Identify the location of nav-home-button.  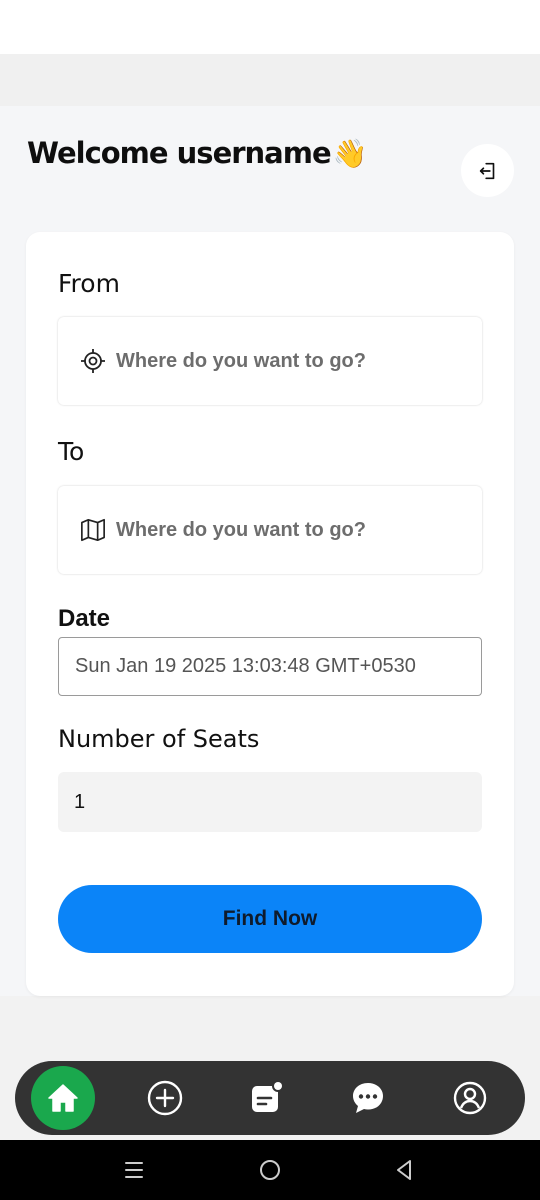
(63, 1098).